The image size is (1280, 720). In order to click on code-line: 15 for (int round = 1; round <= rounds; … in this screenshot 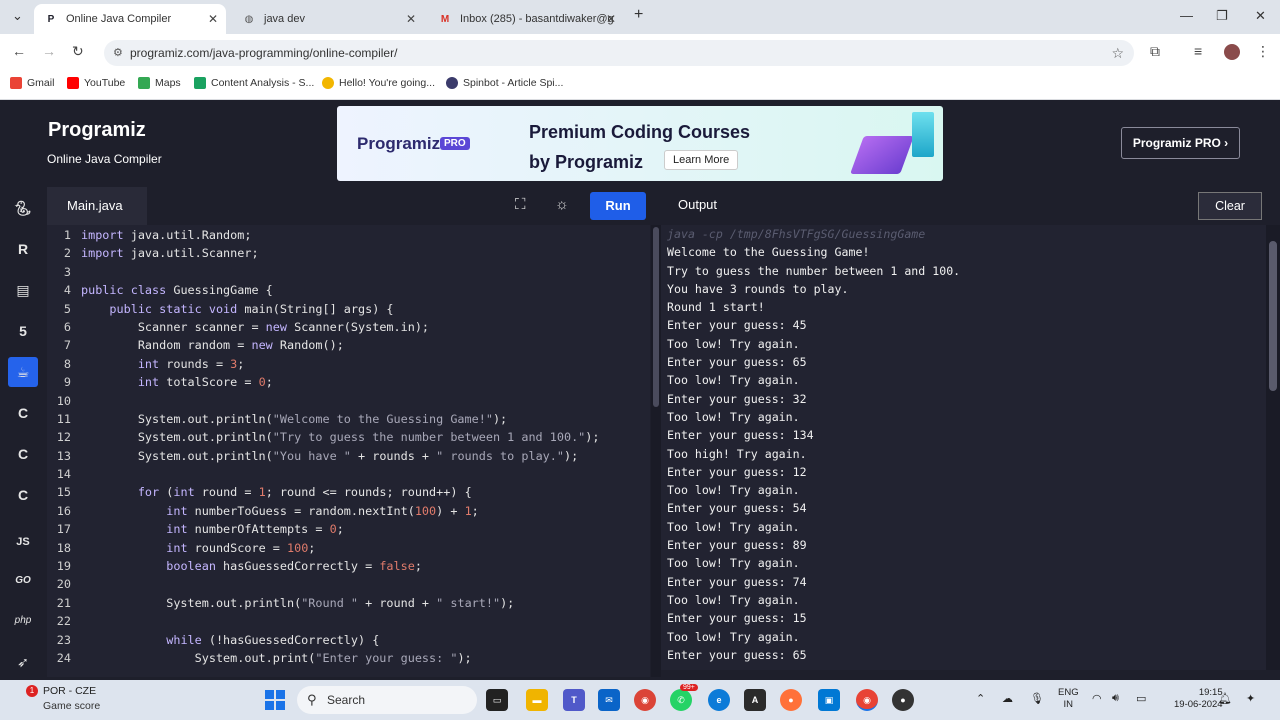, I will do `click(348, 492)`.